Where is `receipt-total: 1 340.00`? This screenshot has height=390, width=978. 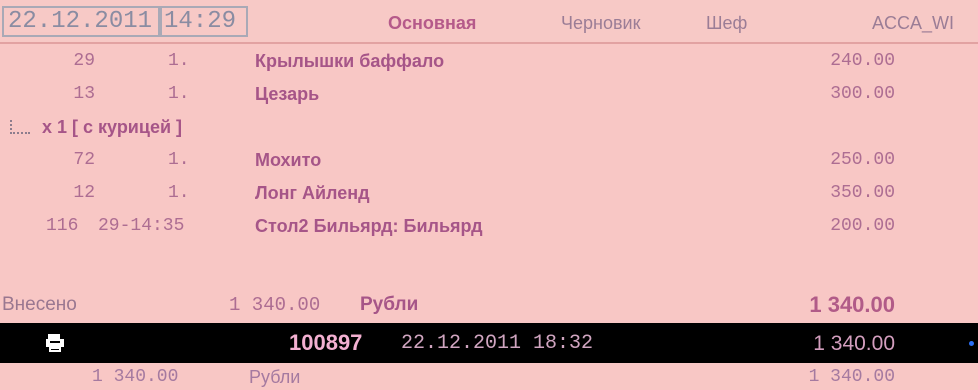 receipt-total: 1 340.00 is located at coordinates (854, 343).